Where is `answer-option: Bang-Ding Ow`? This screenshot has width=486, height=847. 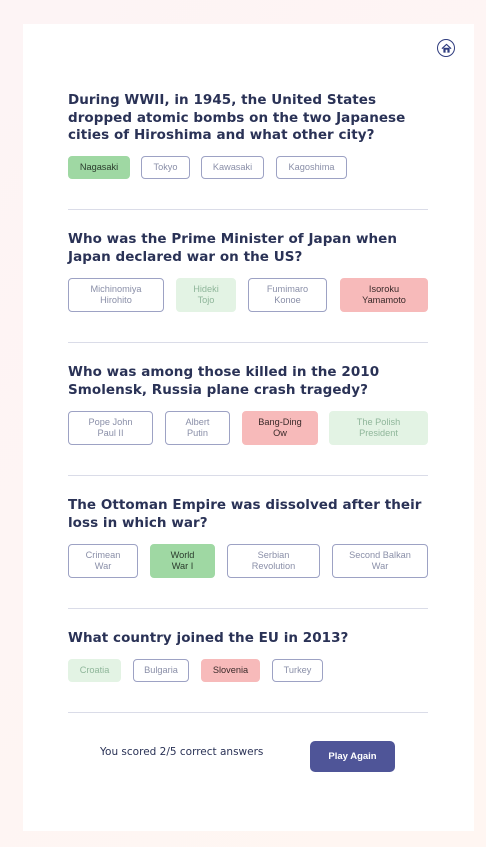
answer-option: Bang-Ding Ow is located at coordinates (280, 428).